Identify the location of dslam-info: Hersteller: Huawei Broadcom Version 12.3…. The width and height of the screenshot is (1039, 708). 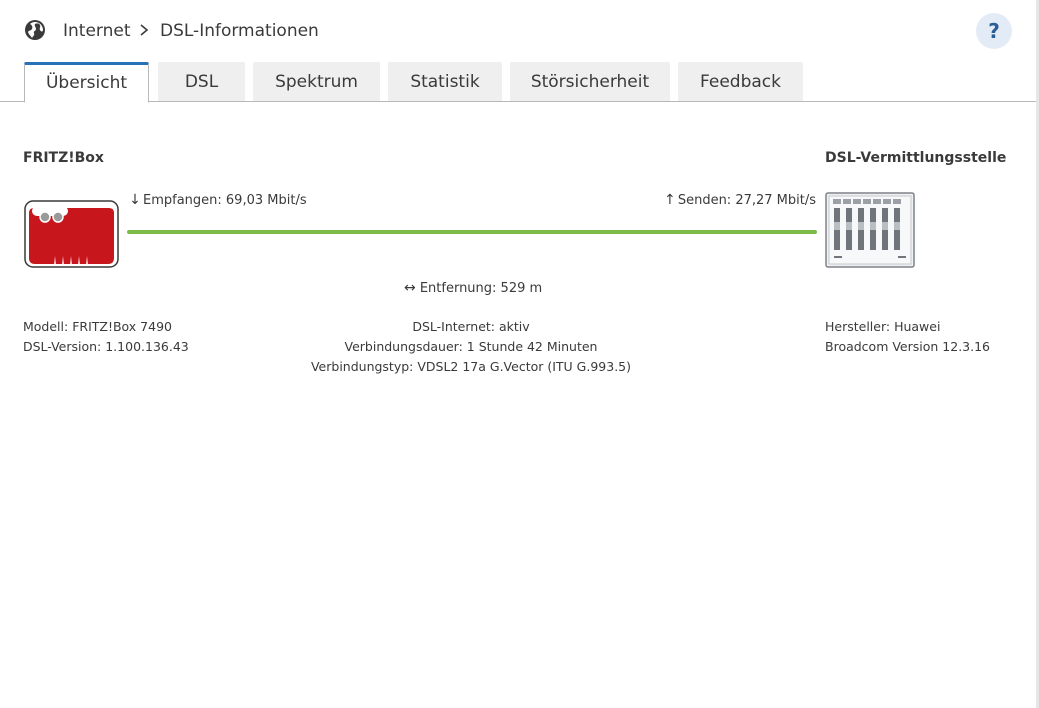
(907, 337).